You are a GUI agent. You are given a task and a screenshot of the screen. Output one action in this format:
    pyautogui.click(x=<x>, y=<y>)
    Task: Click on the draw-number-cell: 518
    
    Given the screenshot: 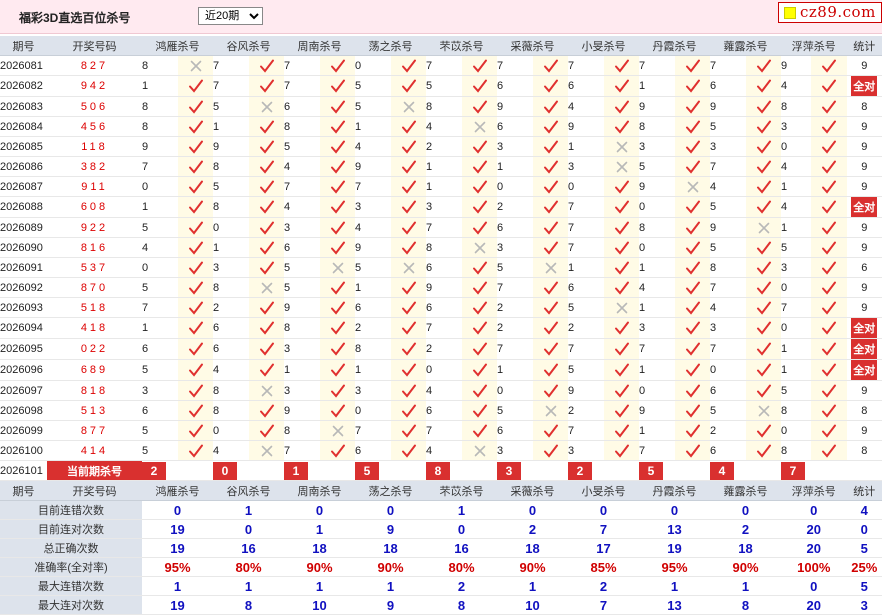 What is the action you would take?
    pyautogui.click(x=94, y=308)
    